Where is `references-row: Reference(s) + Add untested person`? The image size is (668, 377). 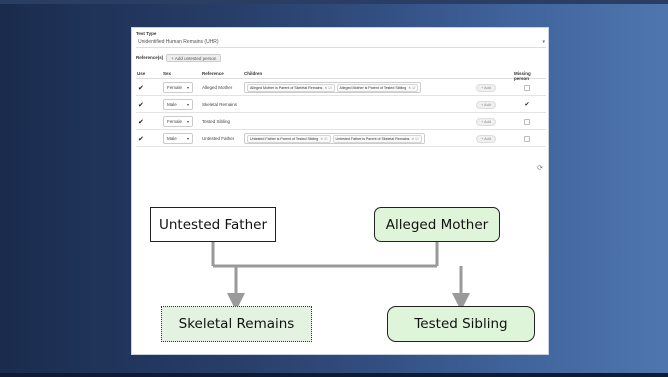 references-row: Reference(s) + Add untested person is located at coordinates (179, 57).